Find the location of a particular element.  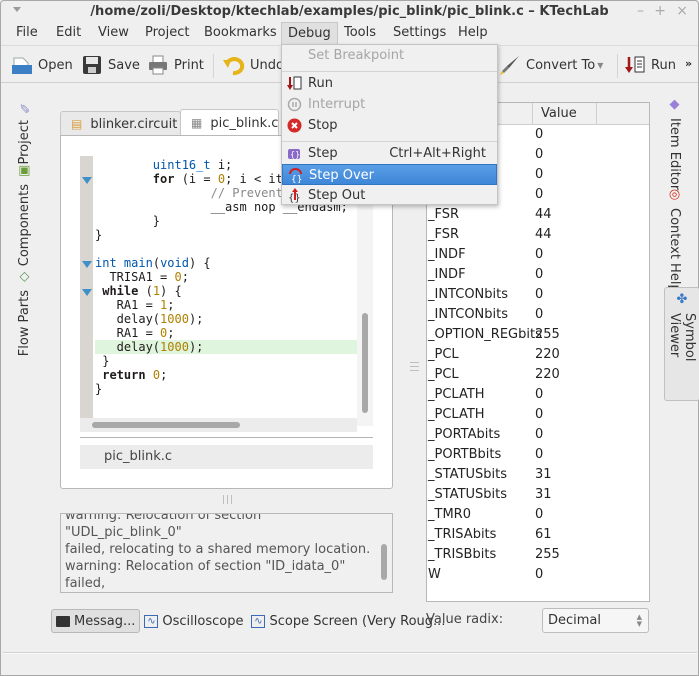

sidebar-tab-symbol-viewer: ✤ Symbol Viewer is located at coordinates (681, 344).